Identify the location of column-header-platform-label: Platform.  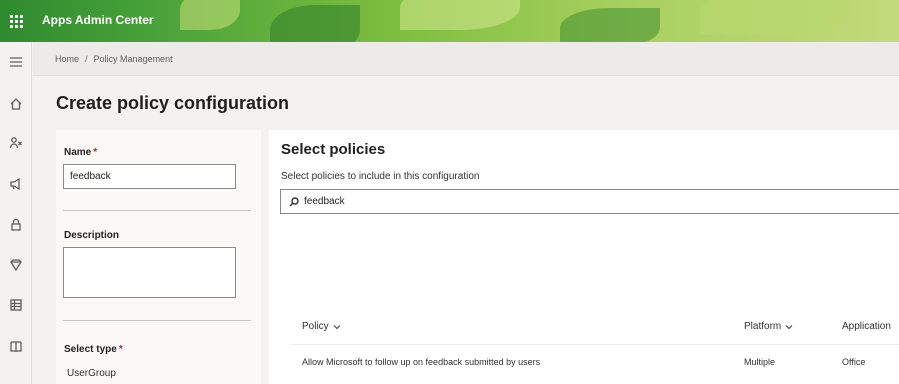
(763, 326).